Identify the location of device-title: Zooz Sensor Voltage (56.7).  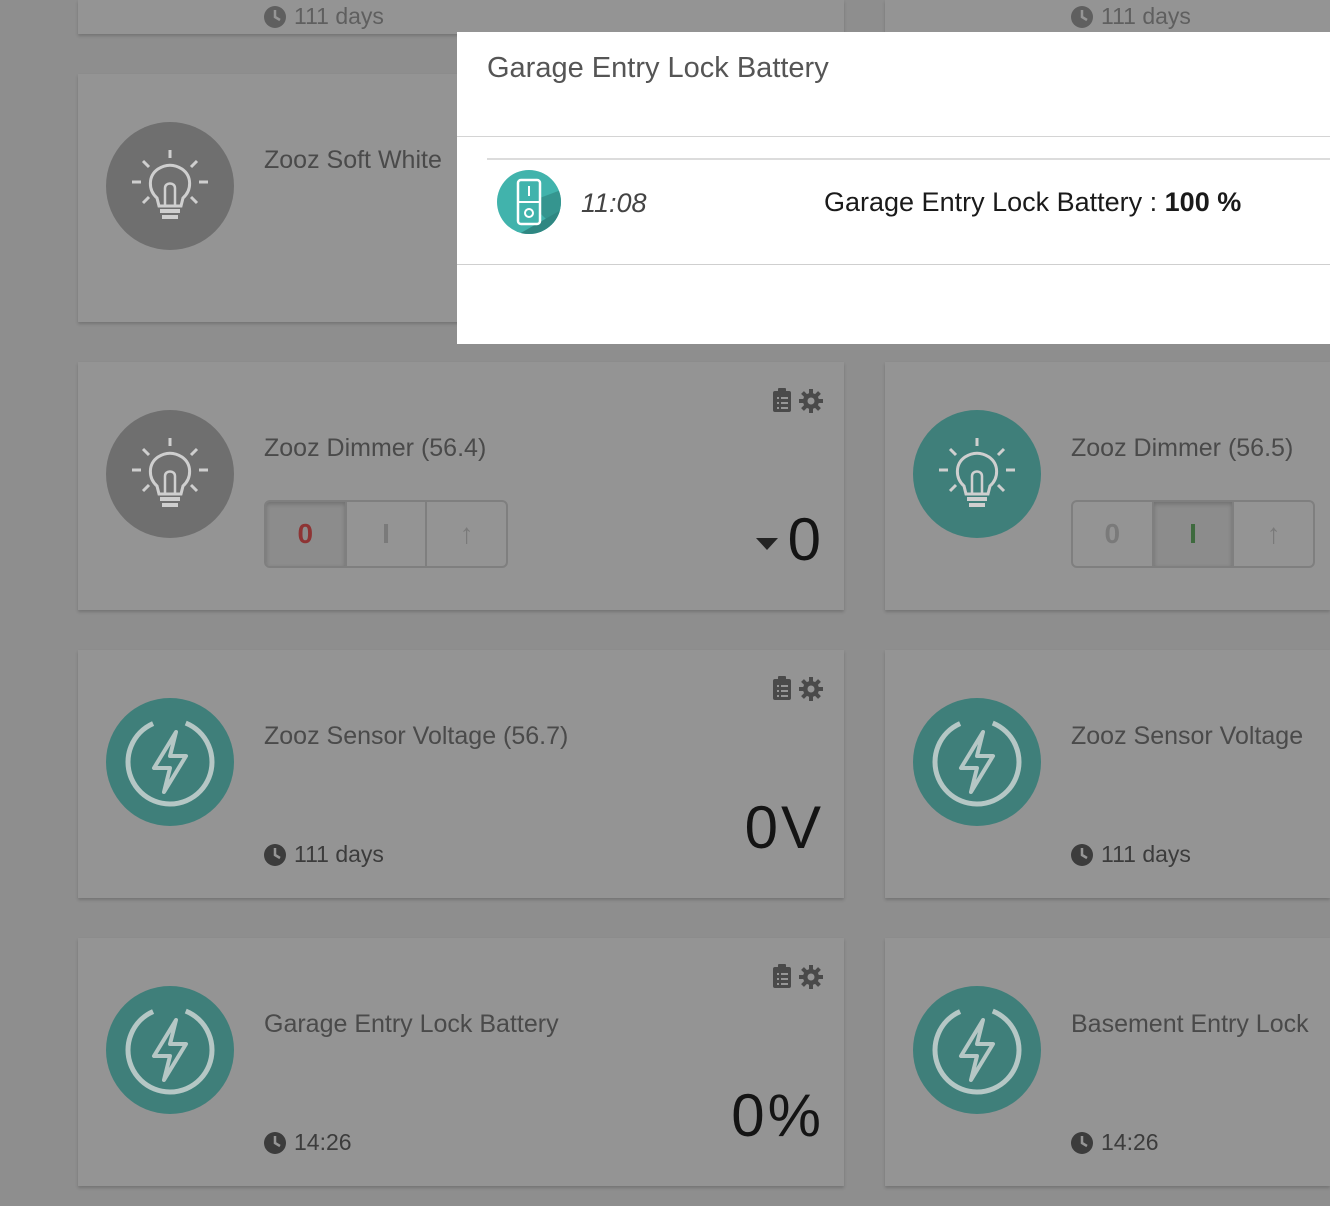
(416, 736).